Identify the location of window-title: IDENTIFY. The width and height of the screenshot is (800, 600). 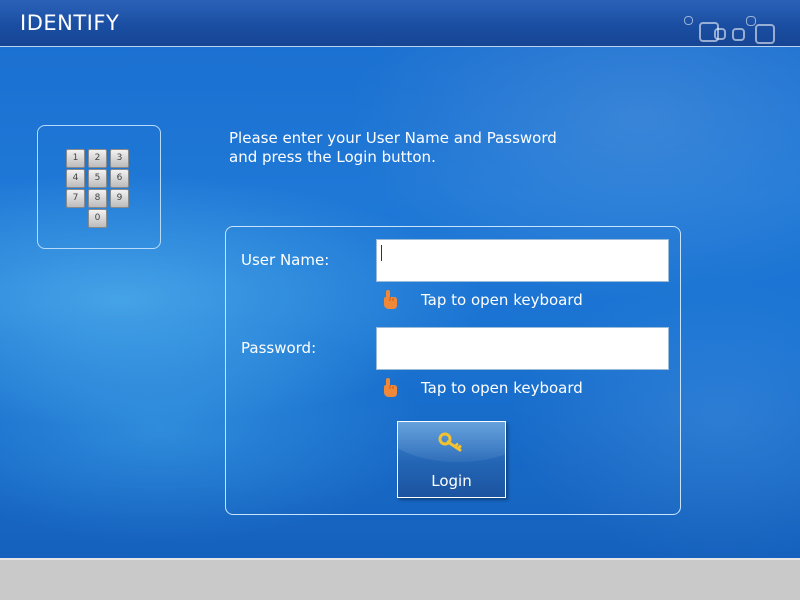
(70, 23).